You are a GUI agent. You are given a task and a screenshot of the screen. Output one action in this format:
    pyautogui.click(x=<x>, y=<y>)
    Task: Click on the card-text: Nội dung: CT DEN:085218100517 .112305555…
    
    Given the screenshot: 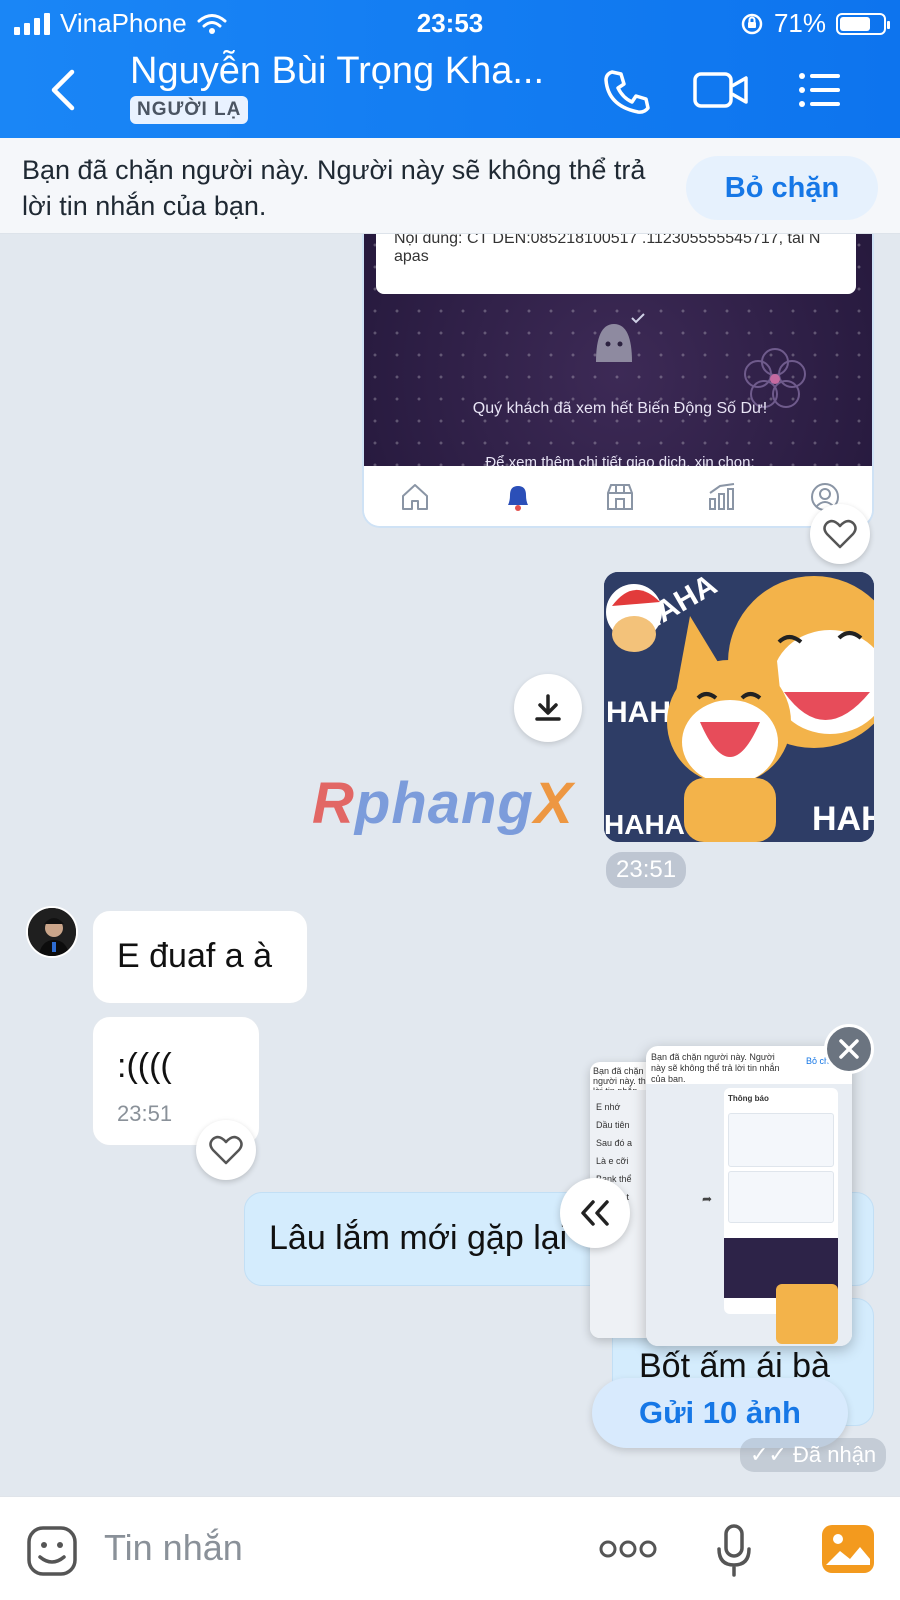 What is the action you would take?
    pyautogui.click(x=607, y=240)
    